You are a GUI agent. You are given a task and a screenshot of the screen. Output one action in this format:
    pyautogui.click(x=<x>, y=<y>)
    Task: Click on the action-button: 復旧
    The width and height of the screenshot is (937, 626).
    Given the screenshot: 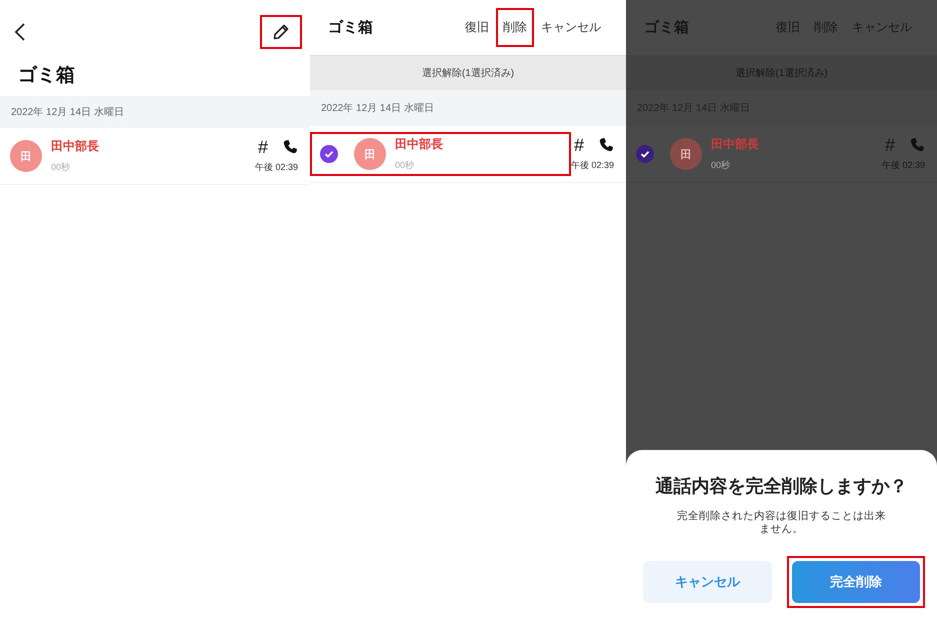 What is the action you would take?
    pyautogui.click(x=477, y=27)
    